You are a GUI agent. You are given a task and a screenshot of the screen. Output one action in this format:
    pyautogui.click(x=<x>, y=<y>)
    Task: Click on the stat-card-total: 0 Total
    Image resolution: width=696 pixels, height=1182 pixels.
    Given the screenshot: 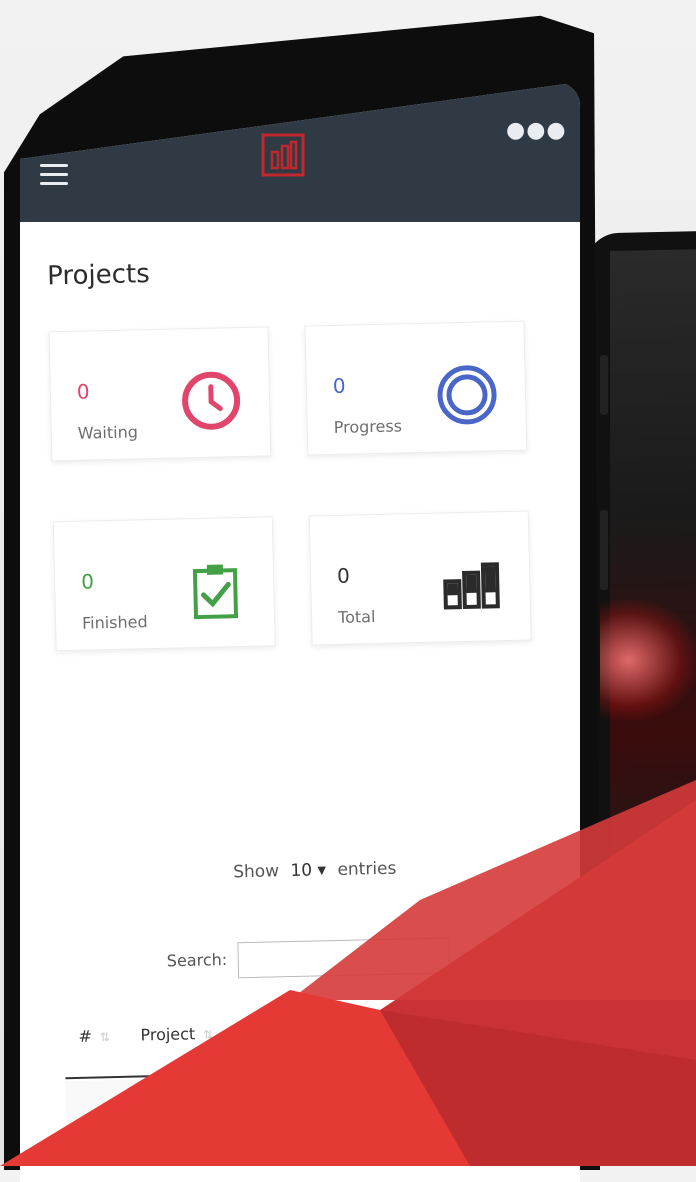 What is the action you would take?
    pyautogui.click(x=420, y=578)
    